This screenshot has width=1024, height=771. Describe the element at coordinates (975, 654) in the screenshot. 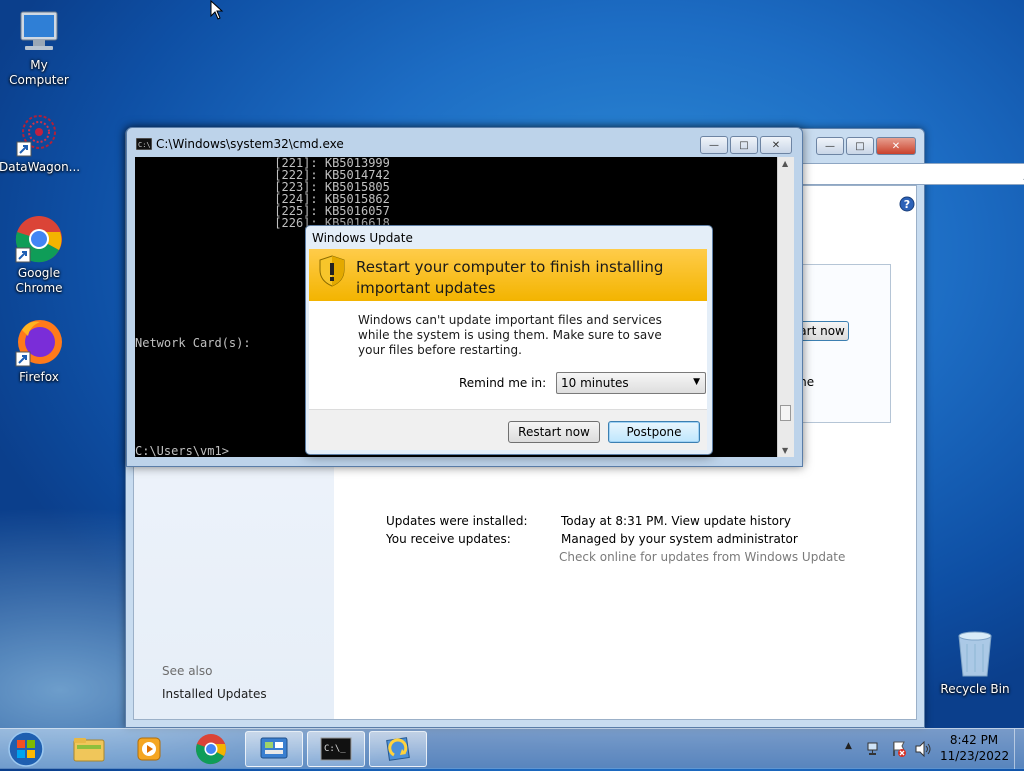

I see `recycle-bin-icon` at that location.